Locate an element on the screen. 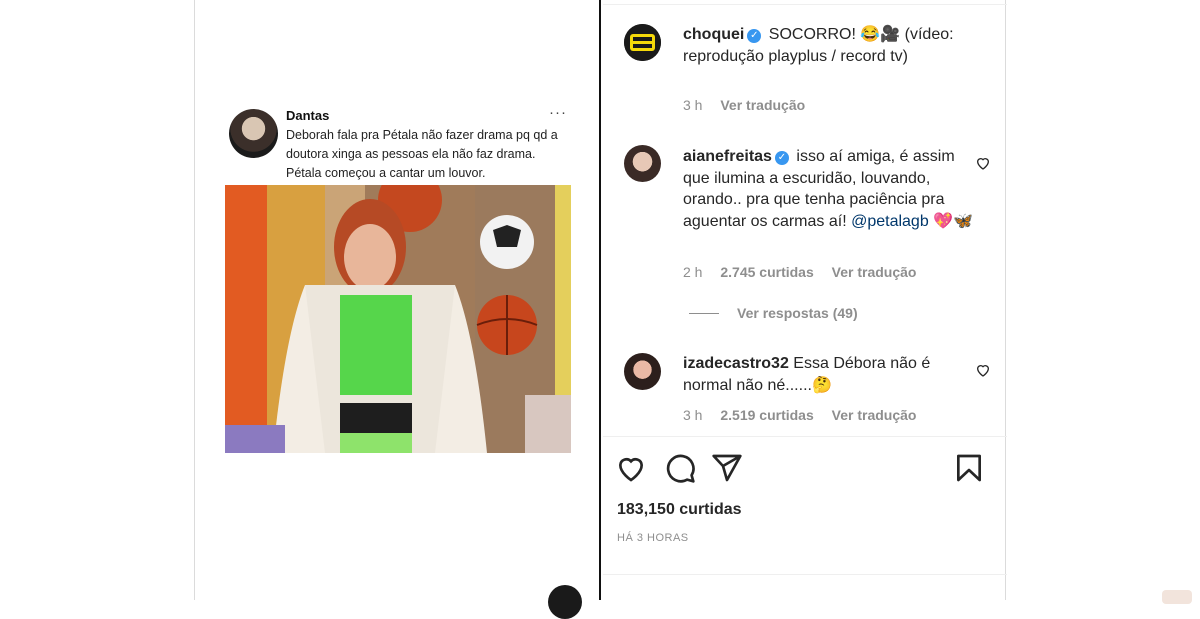 The width and height of the screenshot is (1200, 619). comment-mention-link: @petalagb is located at coordinates (890, 221).